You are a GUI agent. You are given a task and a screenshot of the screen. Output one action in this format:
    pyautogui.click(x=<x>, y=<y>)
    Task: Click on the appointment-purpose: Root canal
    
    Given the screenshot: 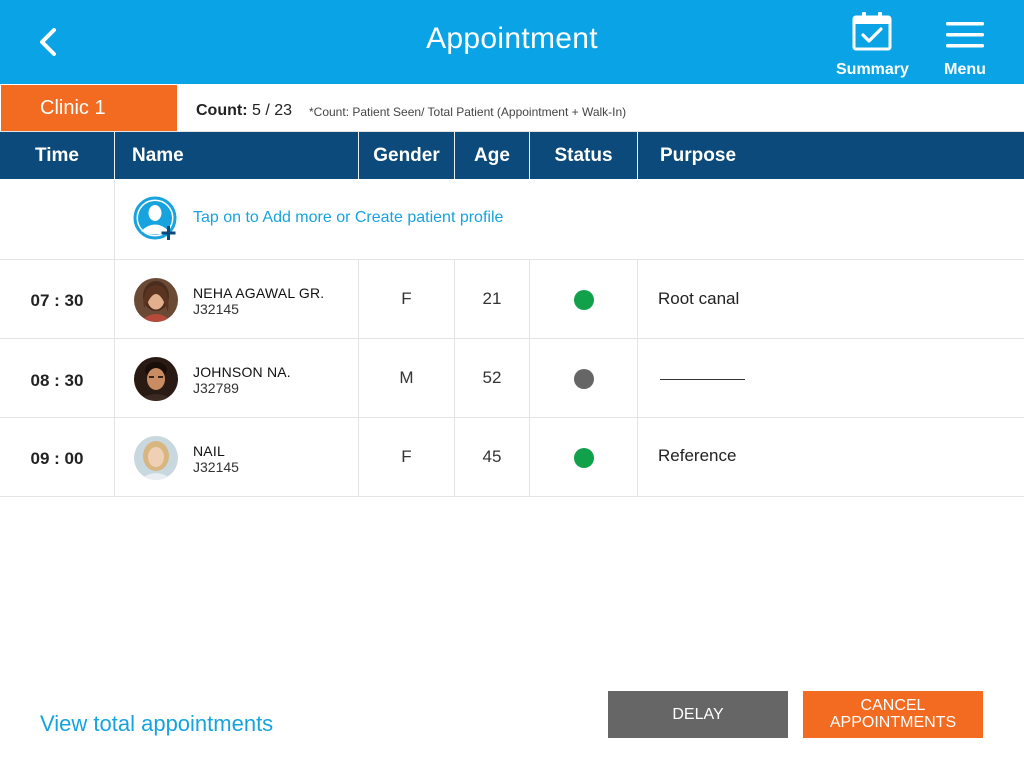 What is the action you would take?
    pyautogui.click(x=699, y=298)
    